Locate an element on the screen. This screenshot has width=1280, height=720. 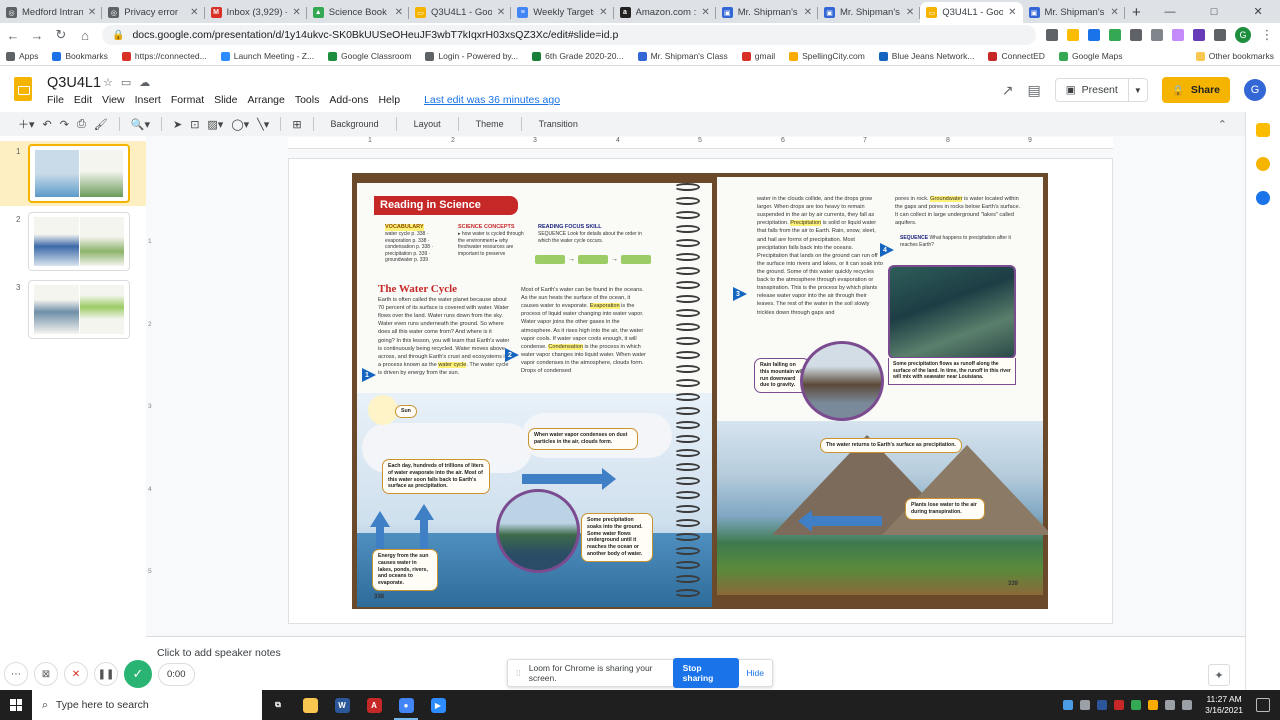
browser-tab: a Amazon.com : Sc ✕ is located at coordinates (665, 12).